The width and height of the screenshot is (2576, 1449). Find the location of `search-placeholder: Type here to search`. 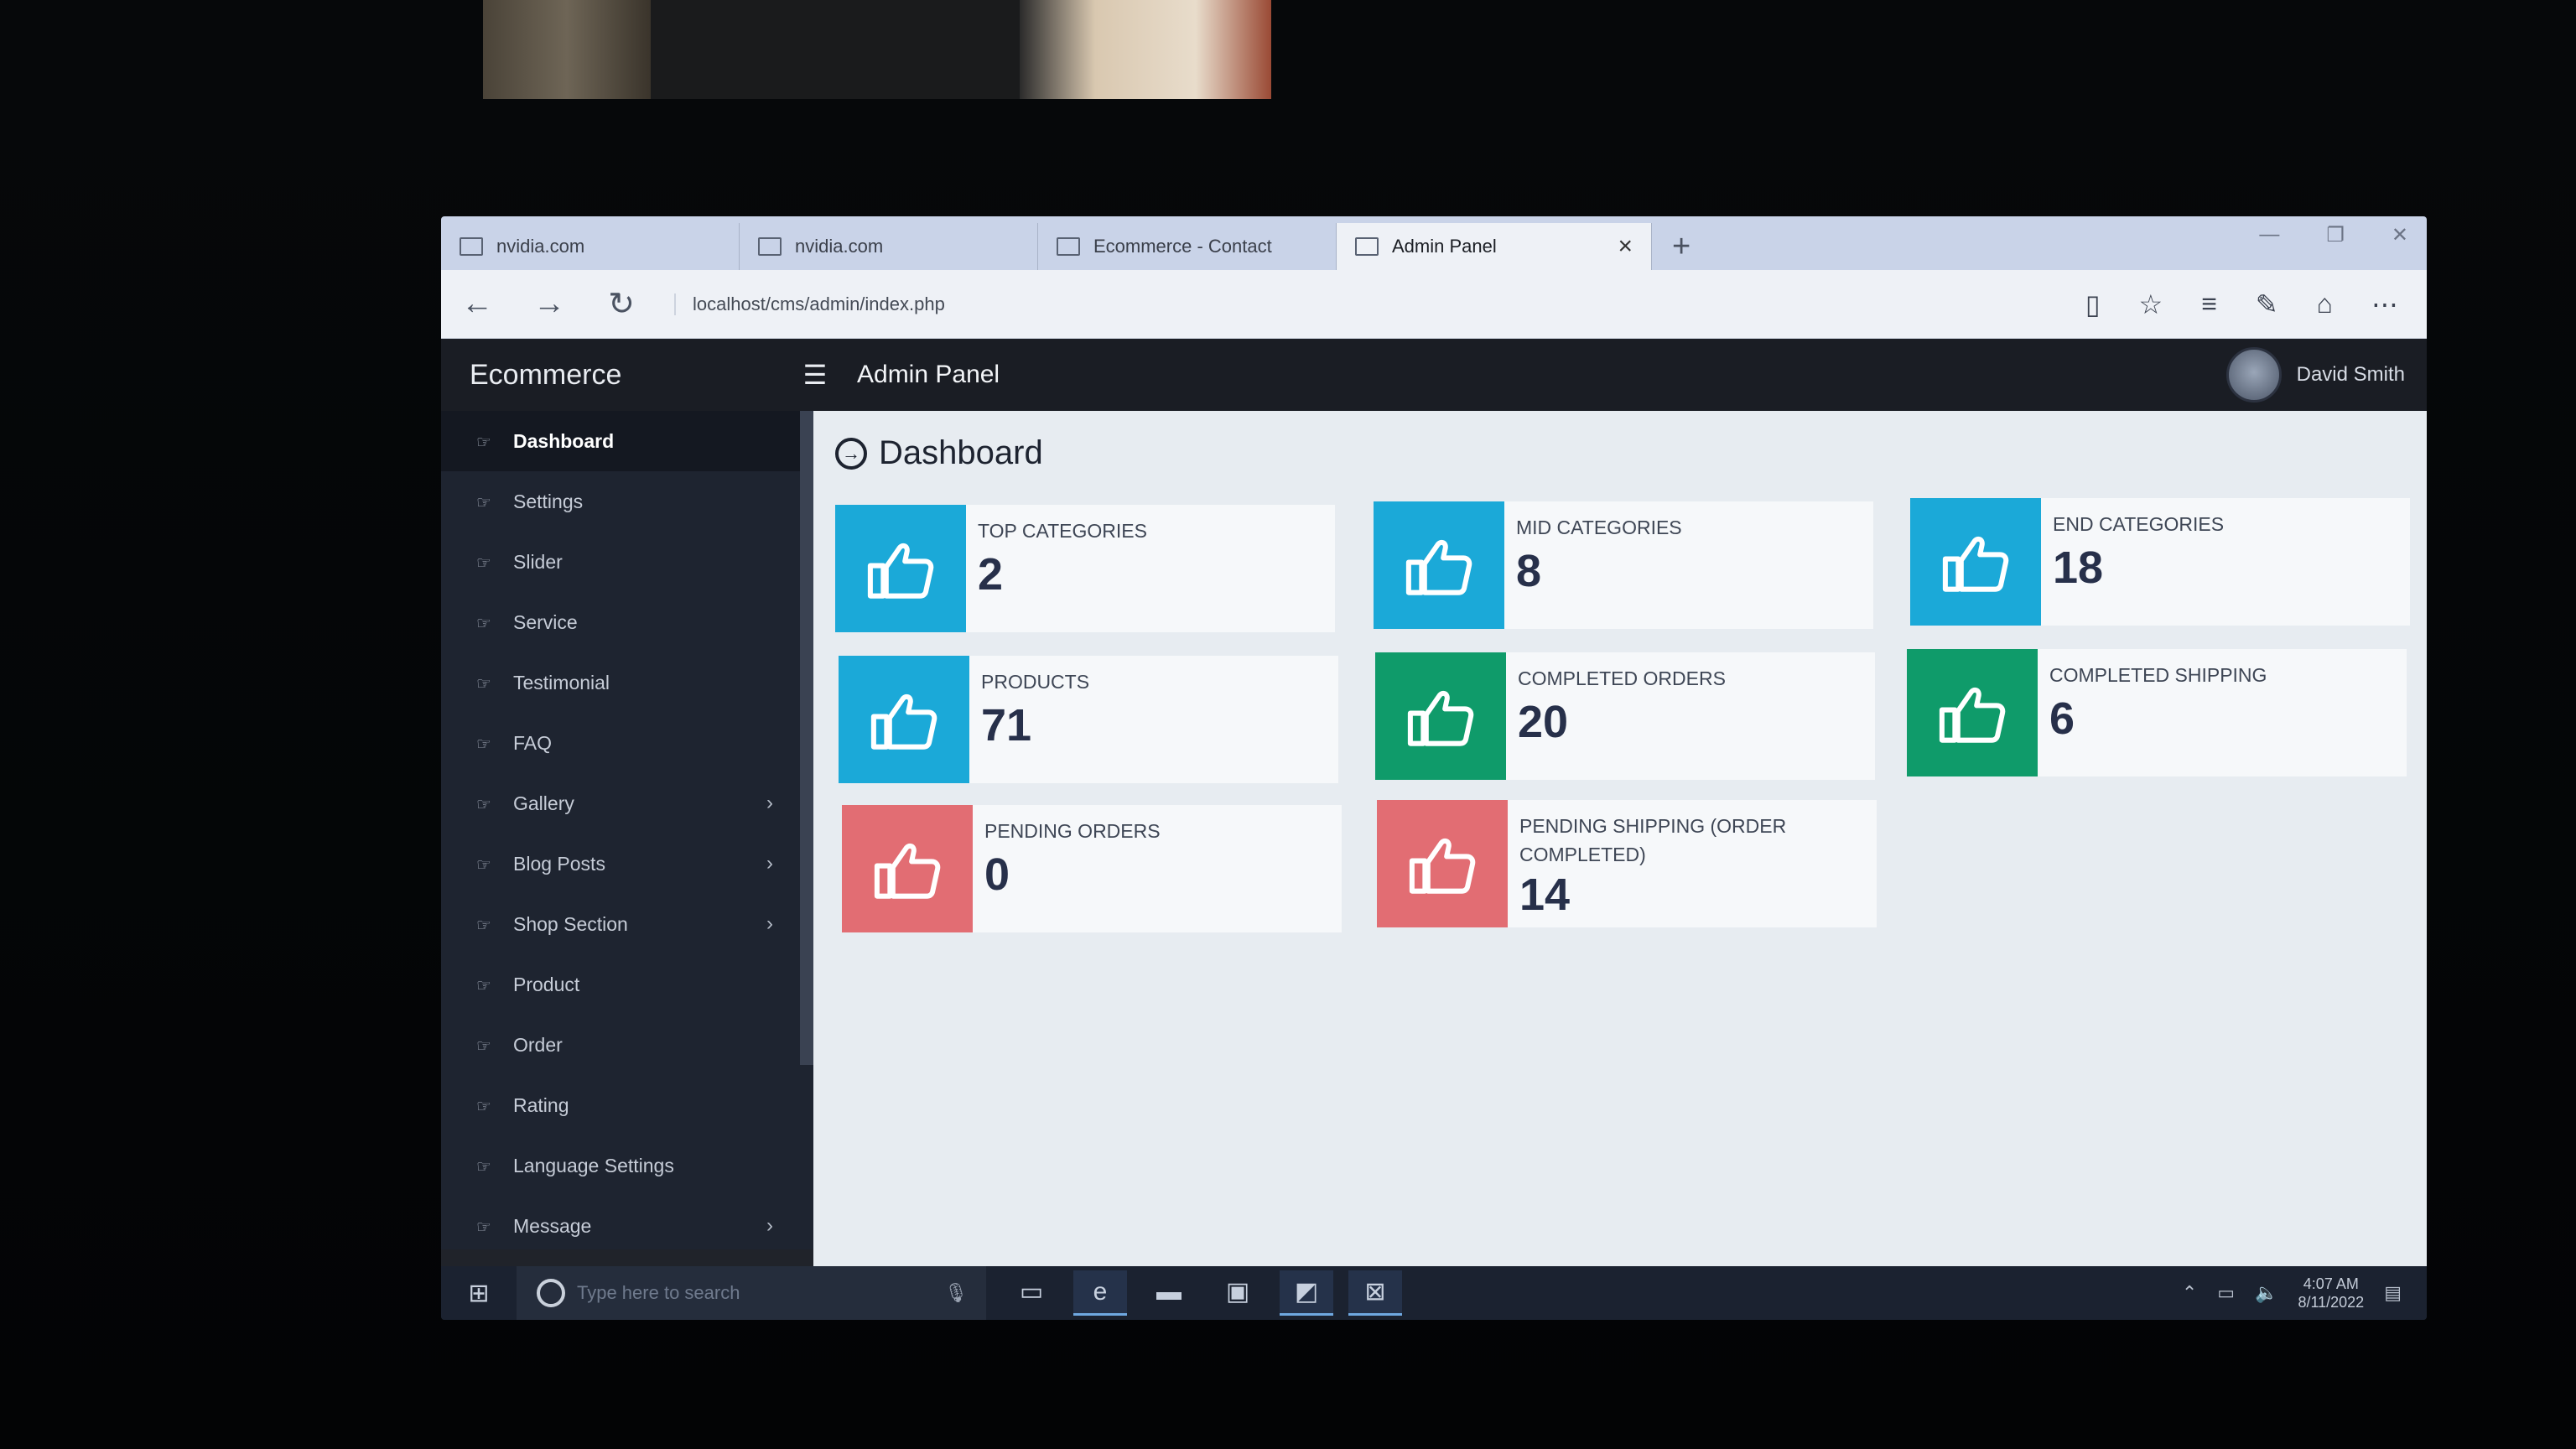

search-placeholder: Type here to search is located at coordinates (658, 1292).